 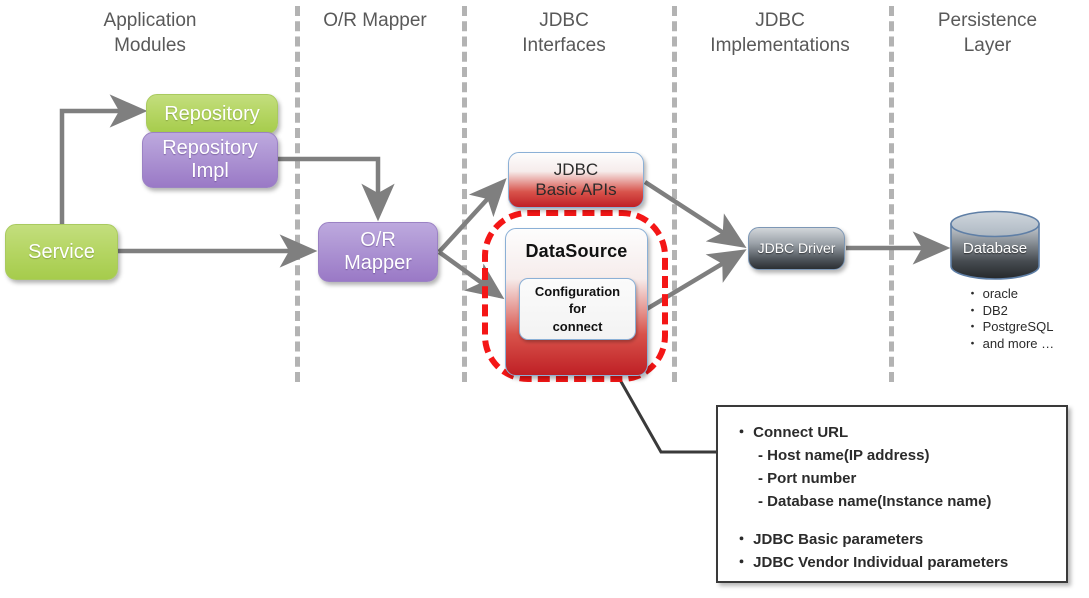 What do you see at coordinates (900, 520) in the screenshot?
I see `callout-spacer` at bounding box center [900, 520].